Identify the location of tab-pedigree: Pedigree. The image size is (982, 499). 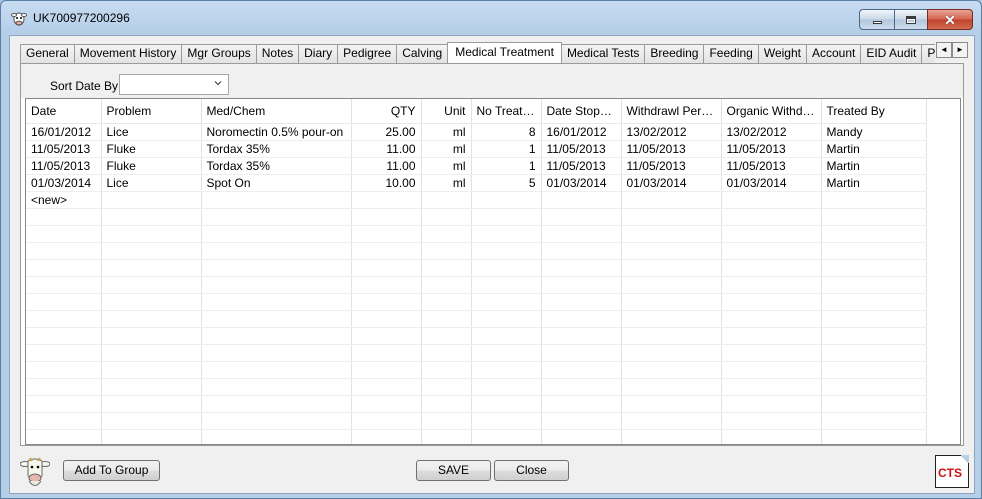
(367, 53).